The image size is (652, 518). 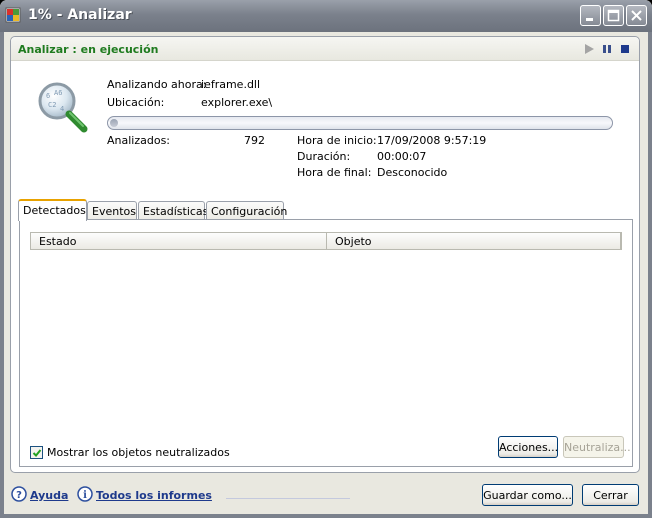 I want to click on faded-link, so click(x=288, y=495).